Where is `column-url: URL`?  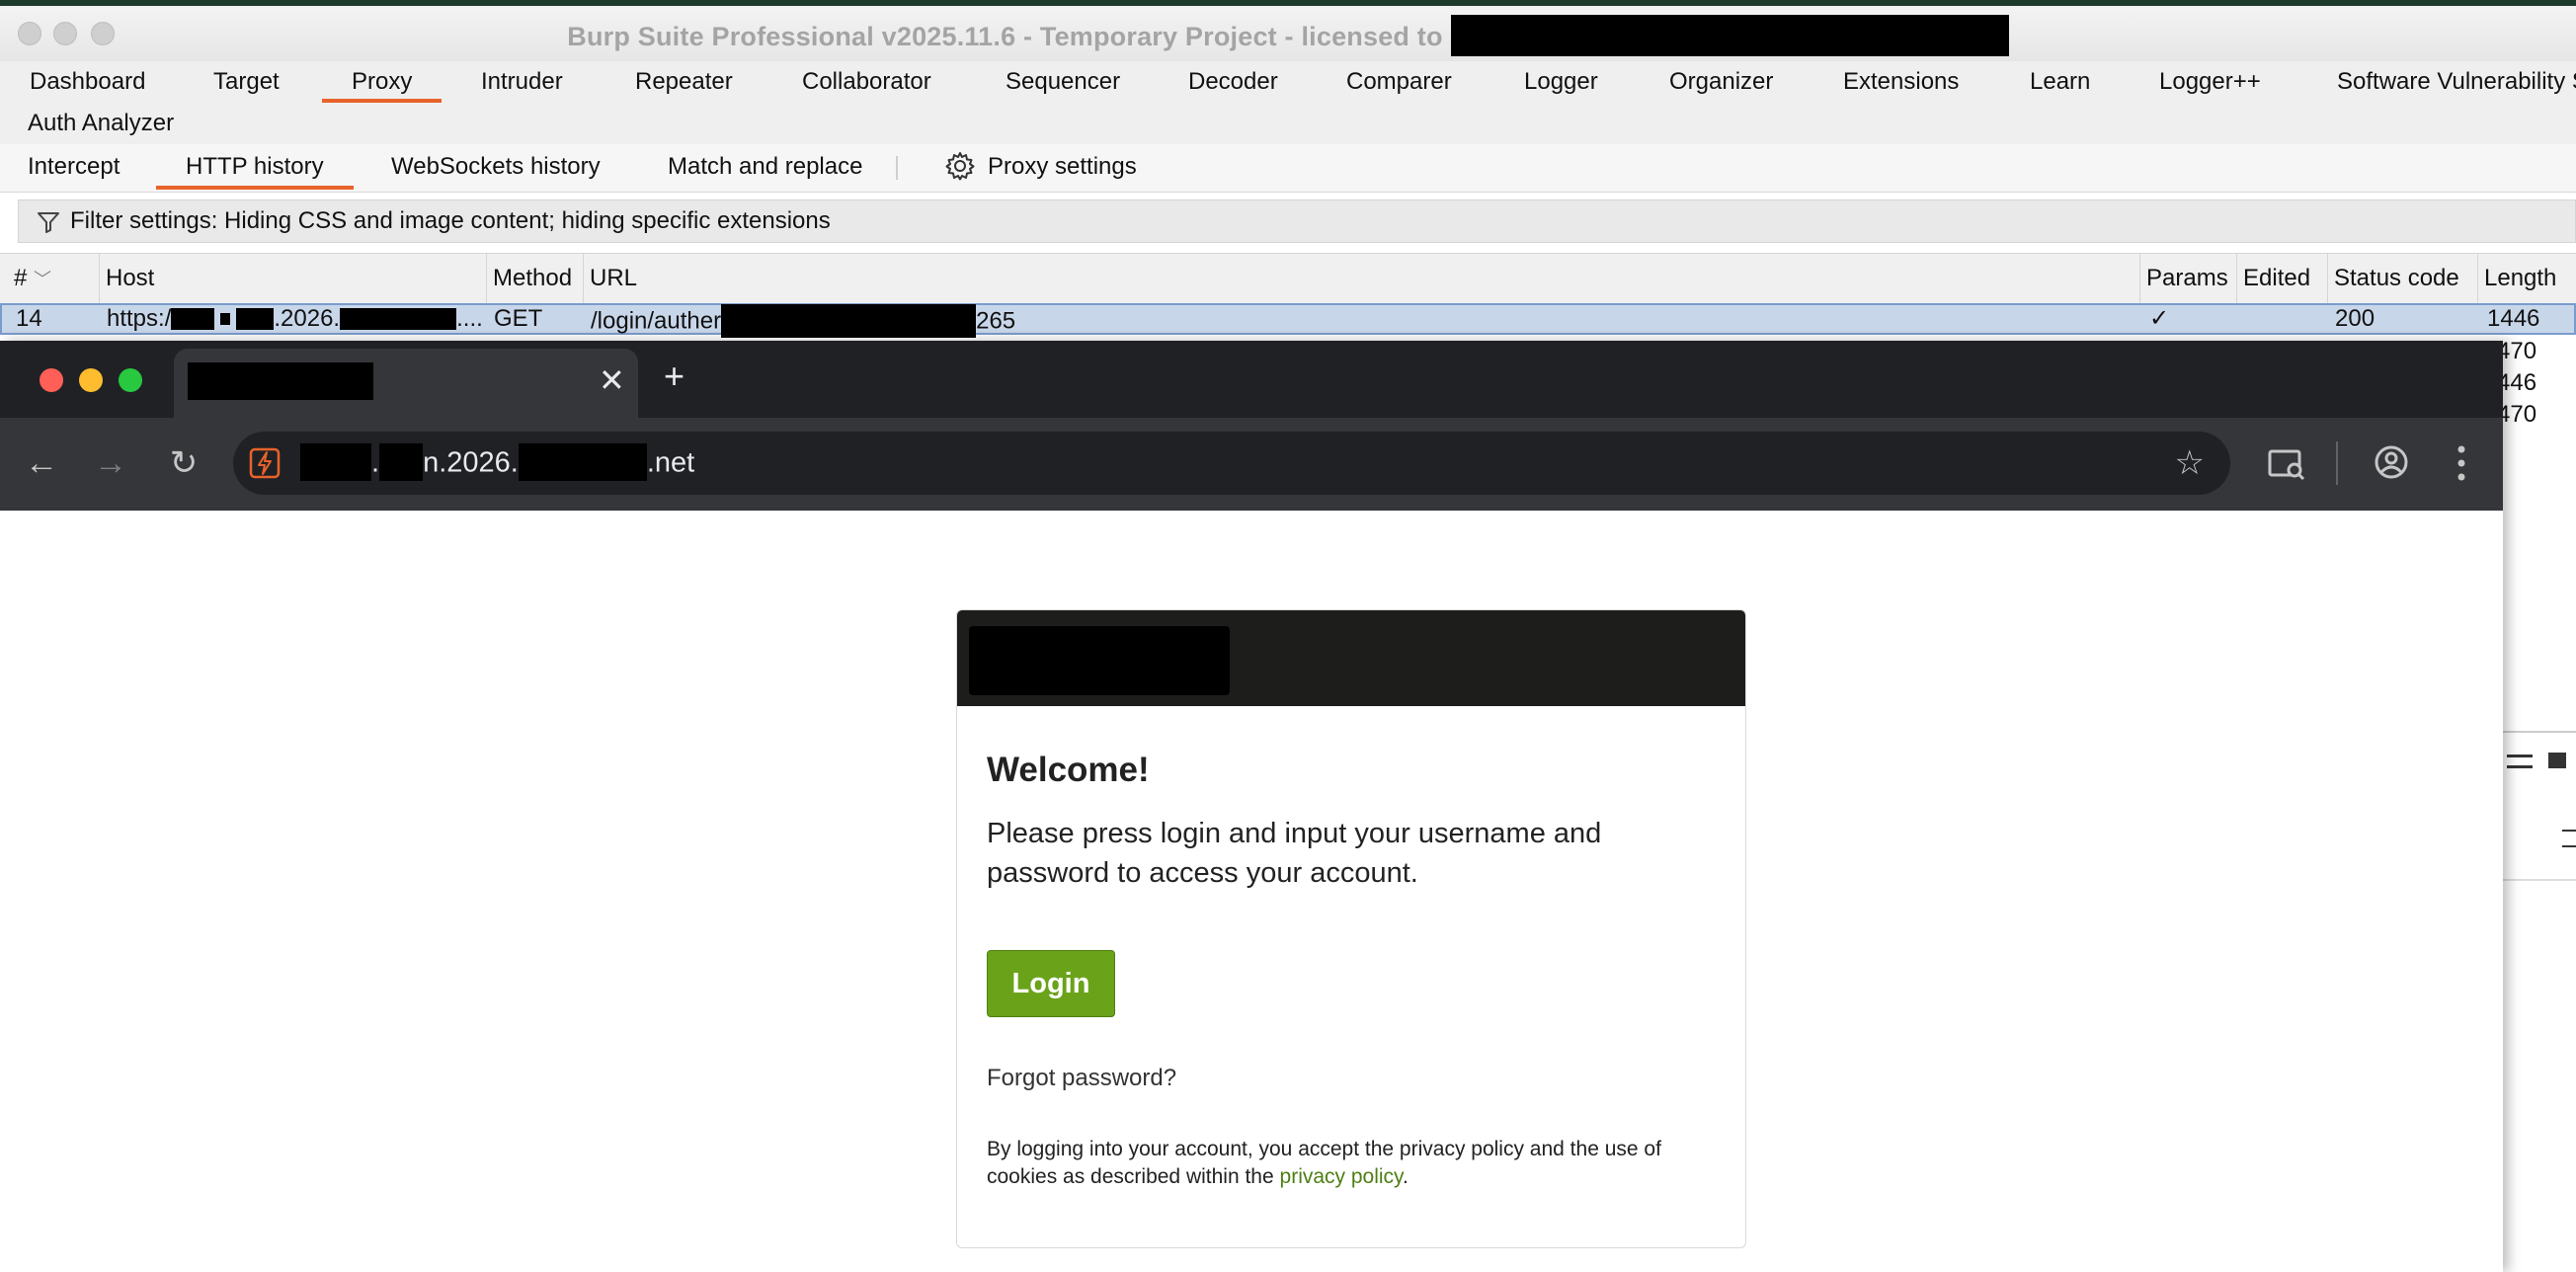 column-url: URL is located at coordinates (1361, 278).